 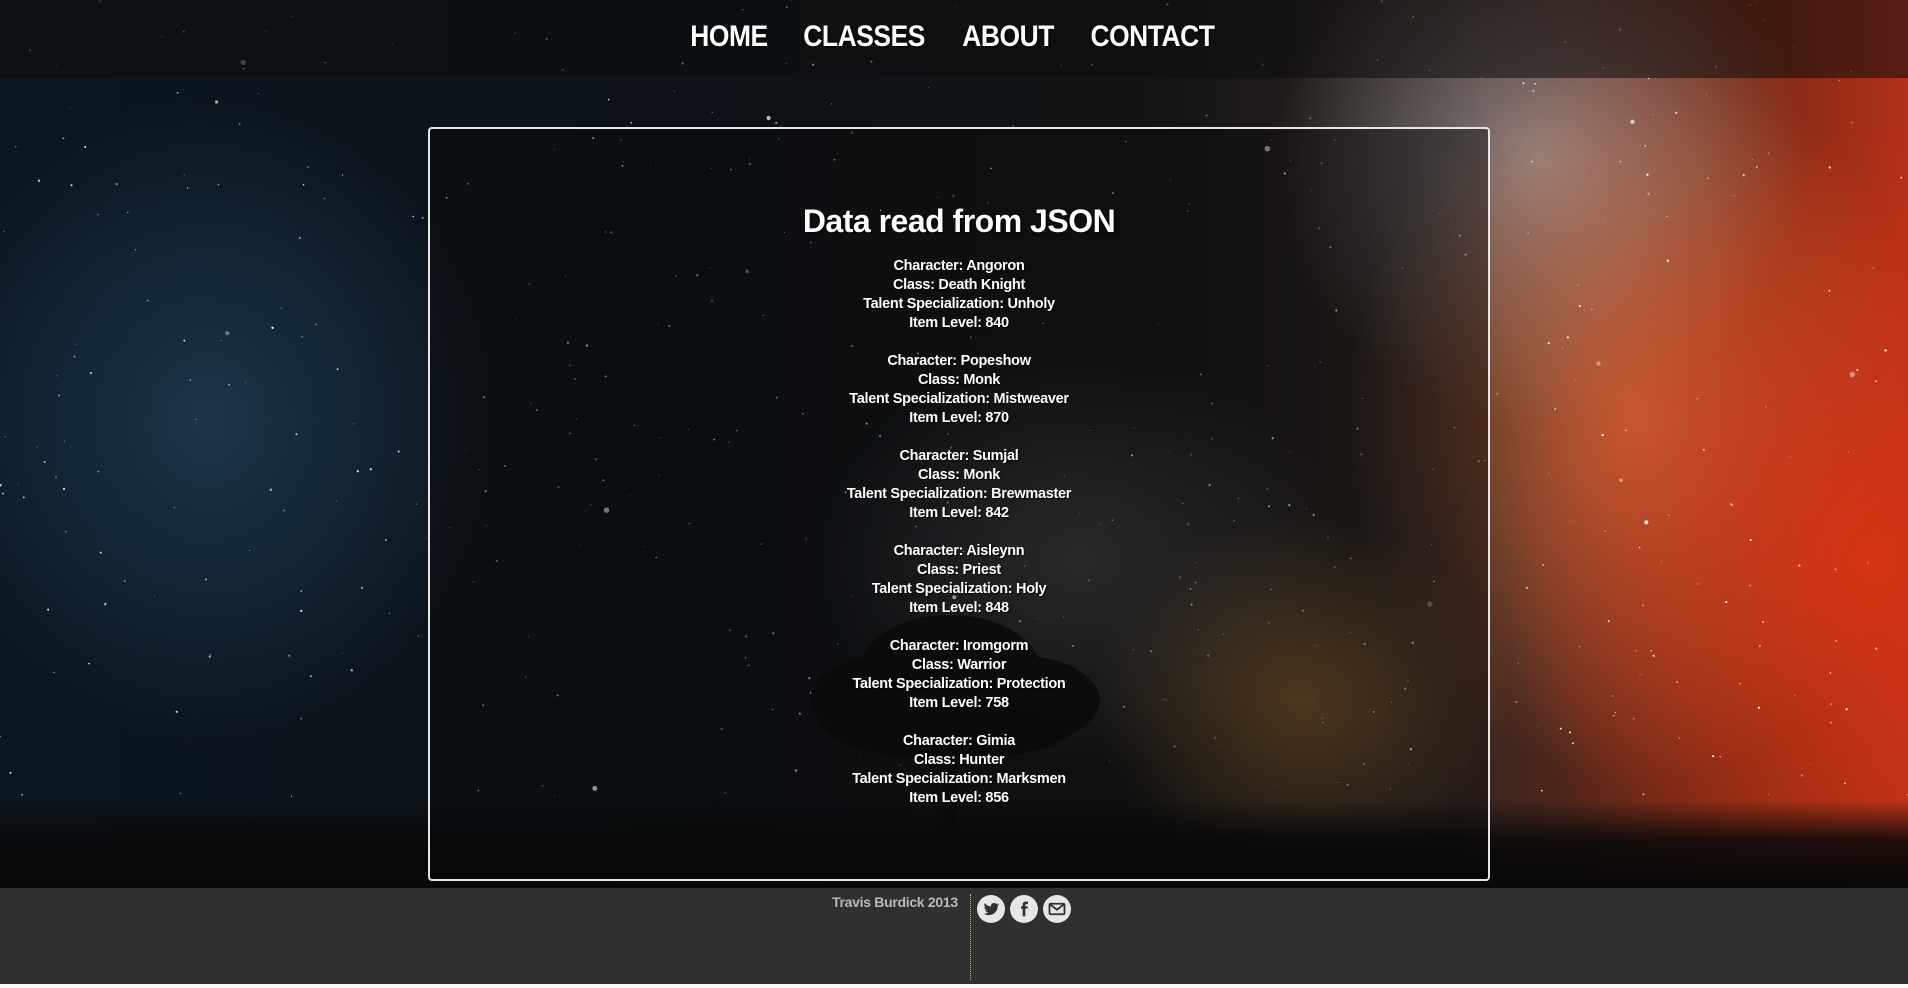 I want to click on character-item-level: Item Level: 848, so click(x=959, y=608).